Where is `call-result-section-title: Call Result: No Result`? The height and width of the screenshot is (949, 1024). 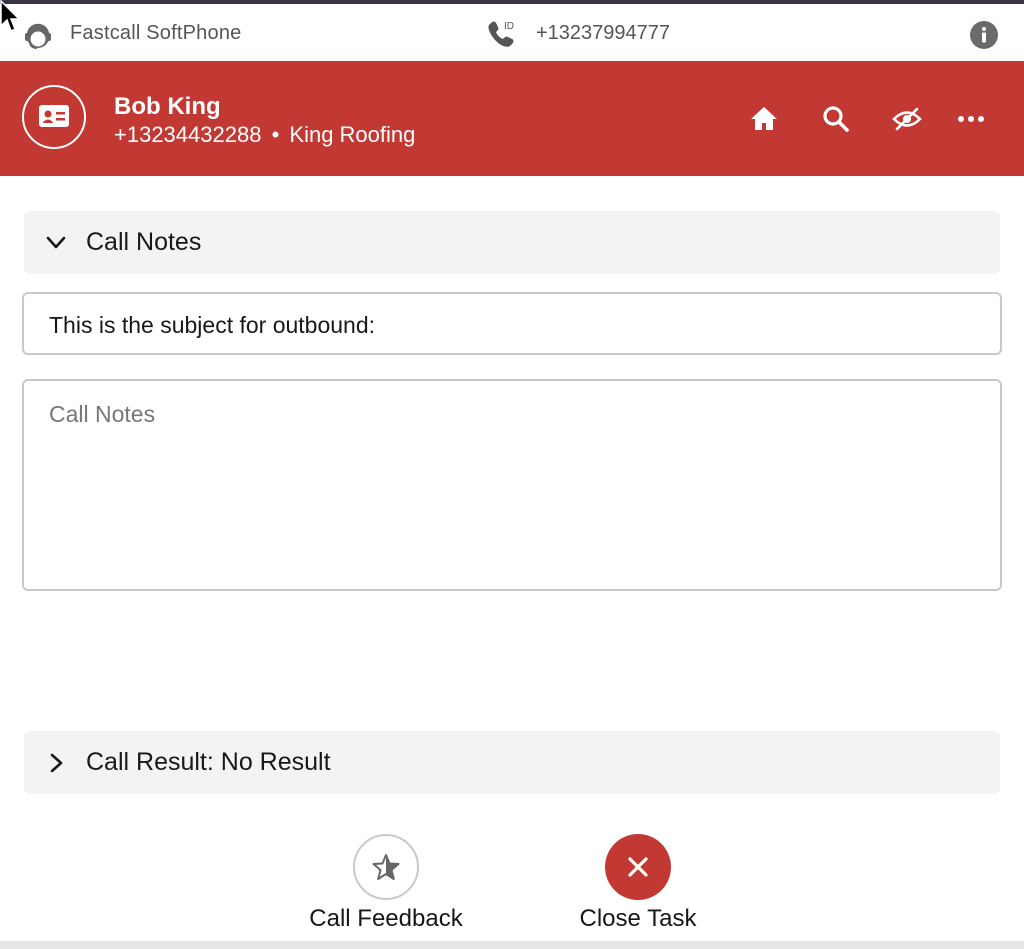
call-result-section-title: Call Result: No Result is located at coordinates (208, 762).